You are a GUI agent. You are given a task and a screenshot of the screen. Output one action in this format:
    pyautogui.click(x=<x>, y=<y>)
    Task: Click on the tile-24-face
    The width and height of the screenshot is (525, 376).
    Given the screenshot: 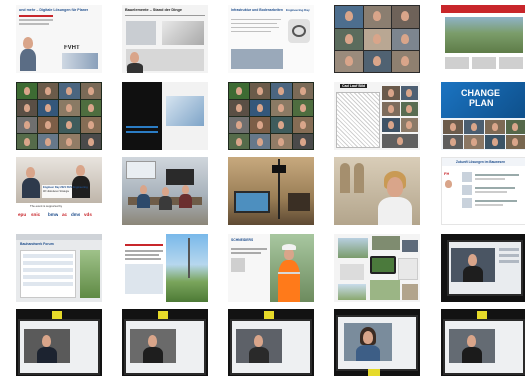 What is the action you would take?
    pyautogui.click(x=368, y=337)
    